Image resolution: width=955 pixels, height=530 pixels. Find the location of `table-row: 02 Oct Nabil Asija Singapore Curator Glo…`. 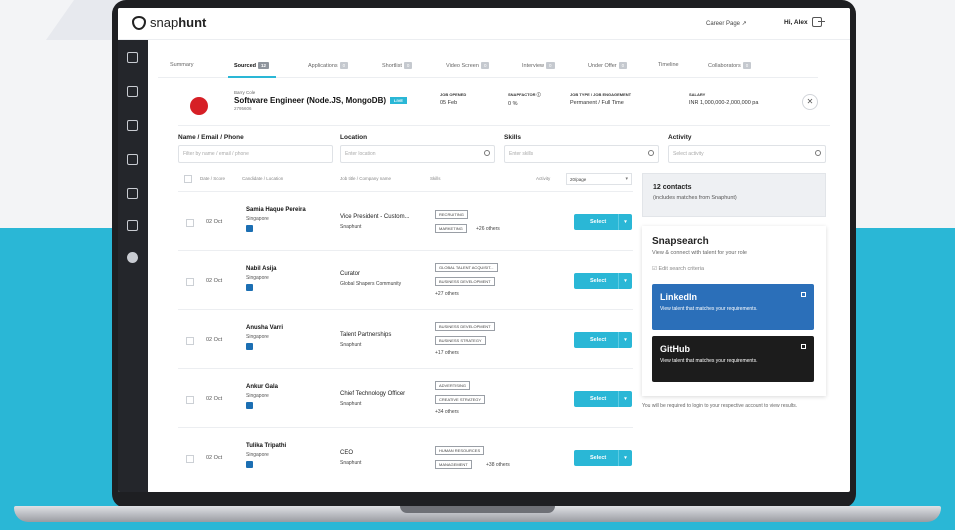

table-row: 02 Oct Nabil Asija Singapore Curator Glo… is located at coordinates (405, 279).